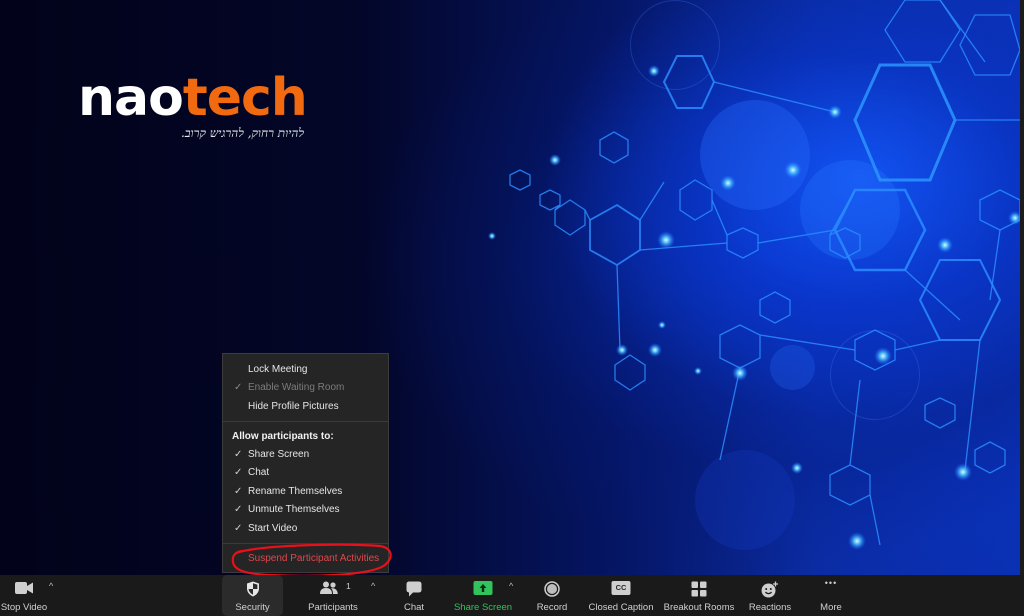 This screenshot has width=1024, height=616. I want to click on breakout-rooms-button: Breakout Rooms, so click(699, 595).